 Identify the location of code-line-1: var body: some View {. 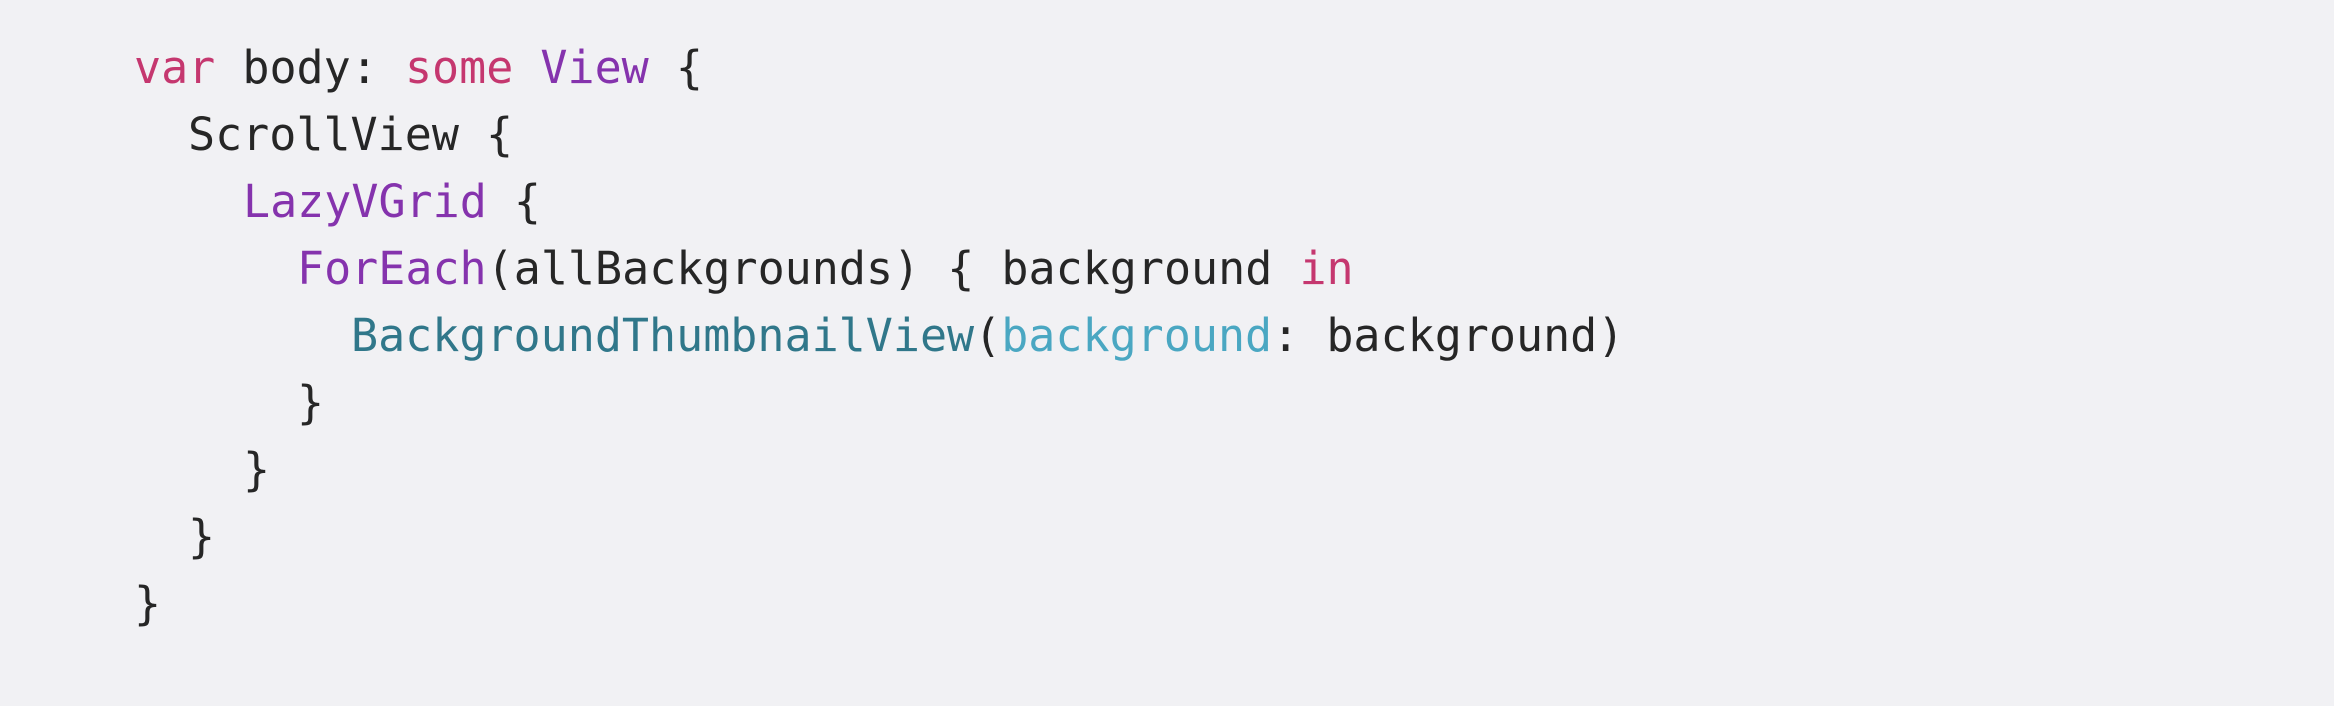
(1234, 67).